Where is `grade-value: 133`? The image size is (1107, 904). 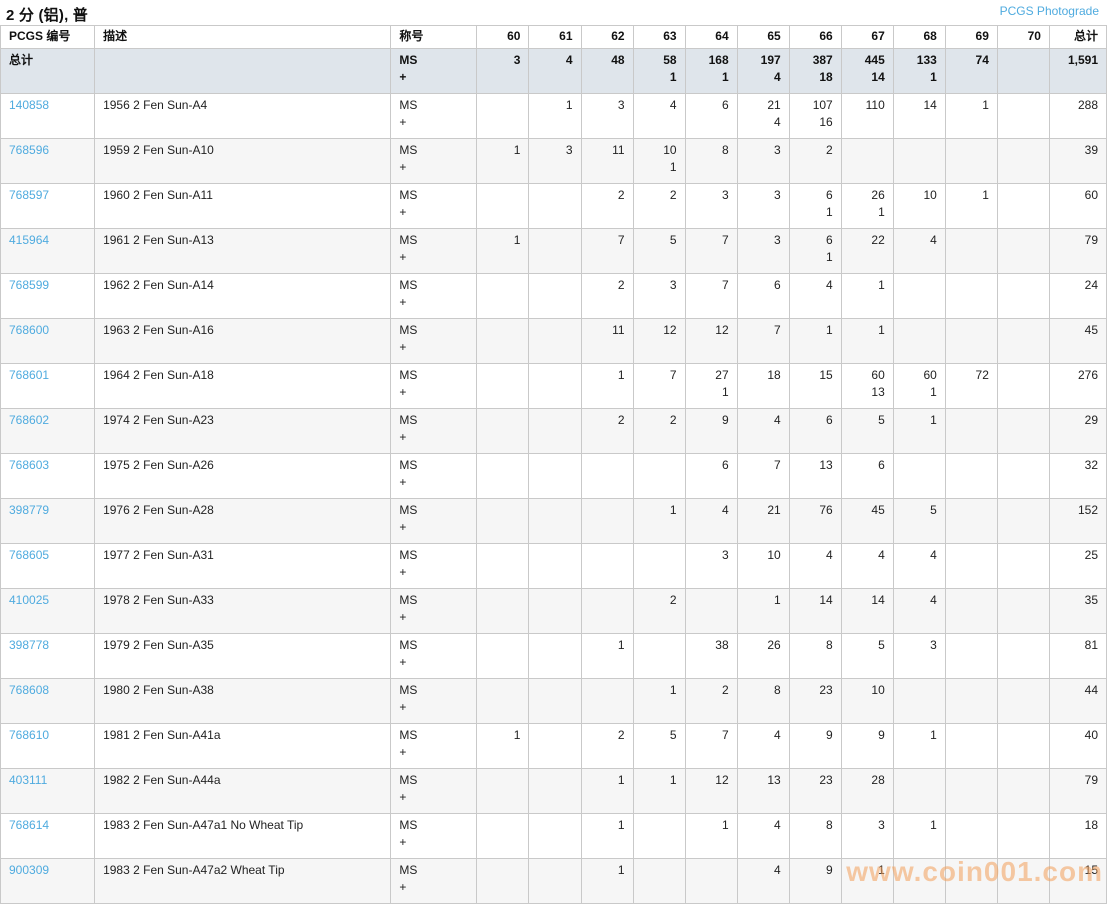 grade-value: 133 is located at coordinates (926, 60).